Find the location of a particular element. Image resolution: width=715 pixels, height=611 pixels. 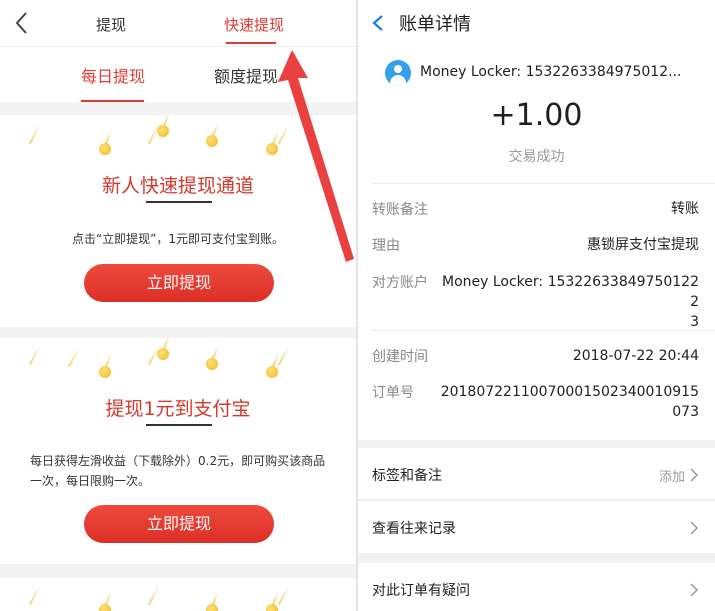

detail-label: 对方账户 is located at coordinates (400, 283).